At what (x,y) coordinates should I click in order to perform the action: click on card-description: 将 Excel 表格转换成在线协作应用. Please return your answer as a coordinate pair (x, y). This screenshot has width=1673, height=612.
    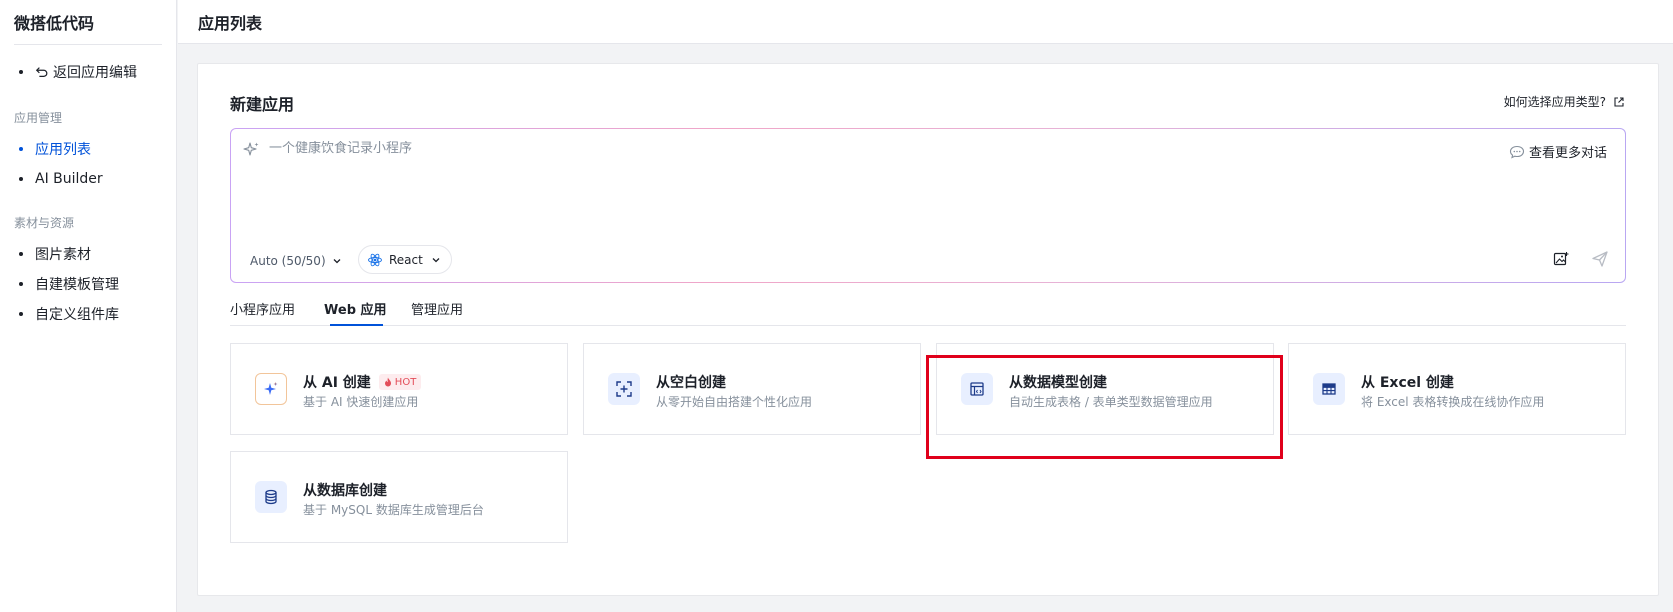
    Looking at the image, I should click on (1453, 402).